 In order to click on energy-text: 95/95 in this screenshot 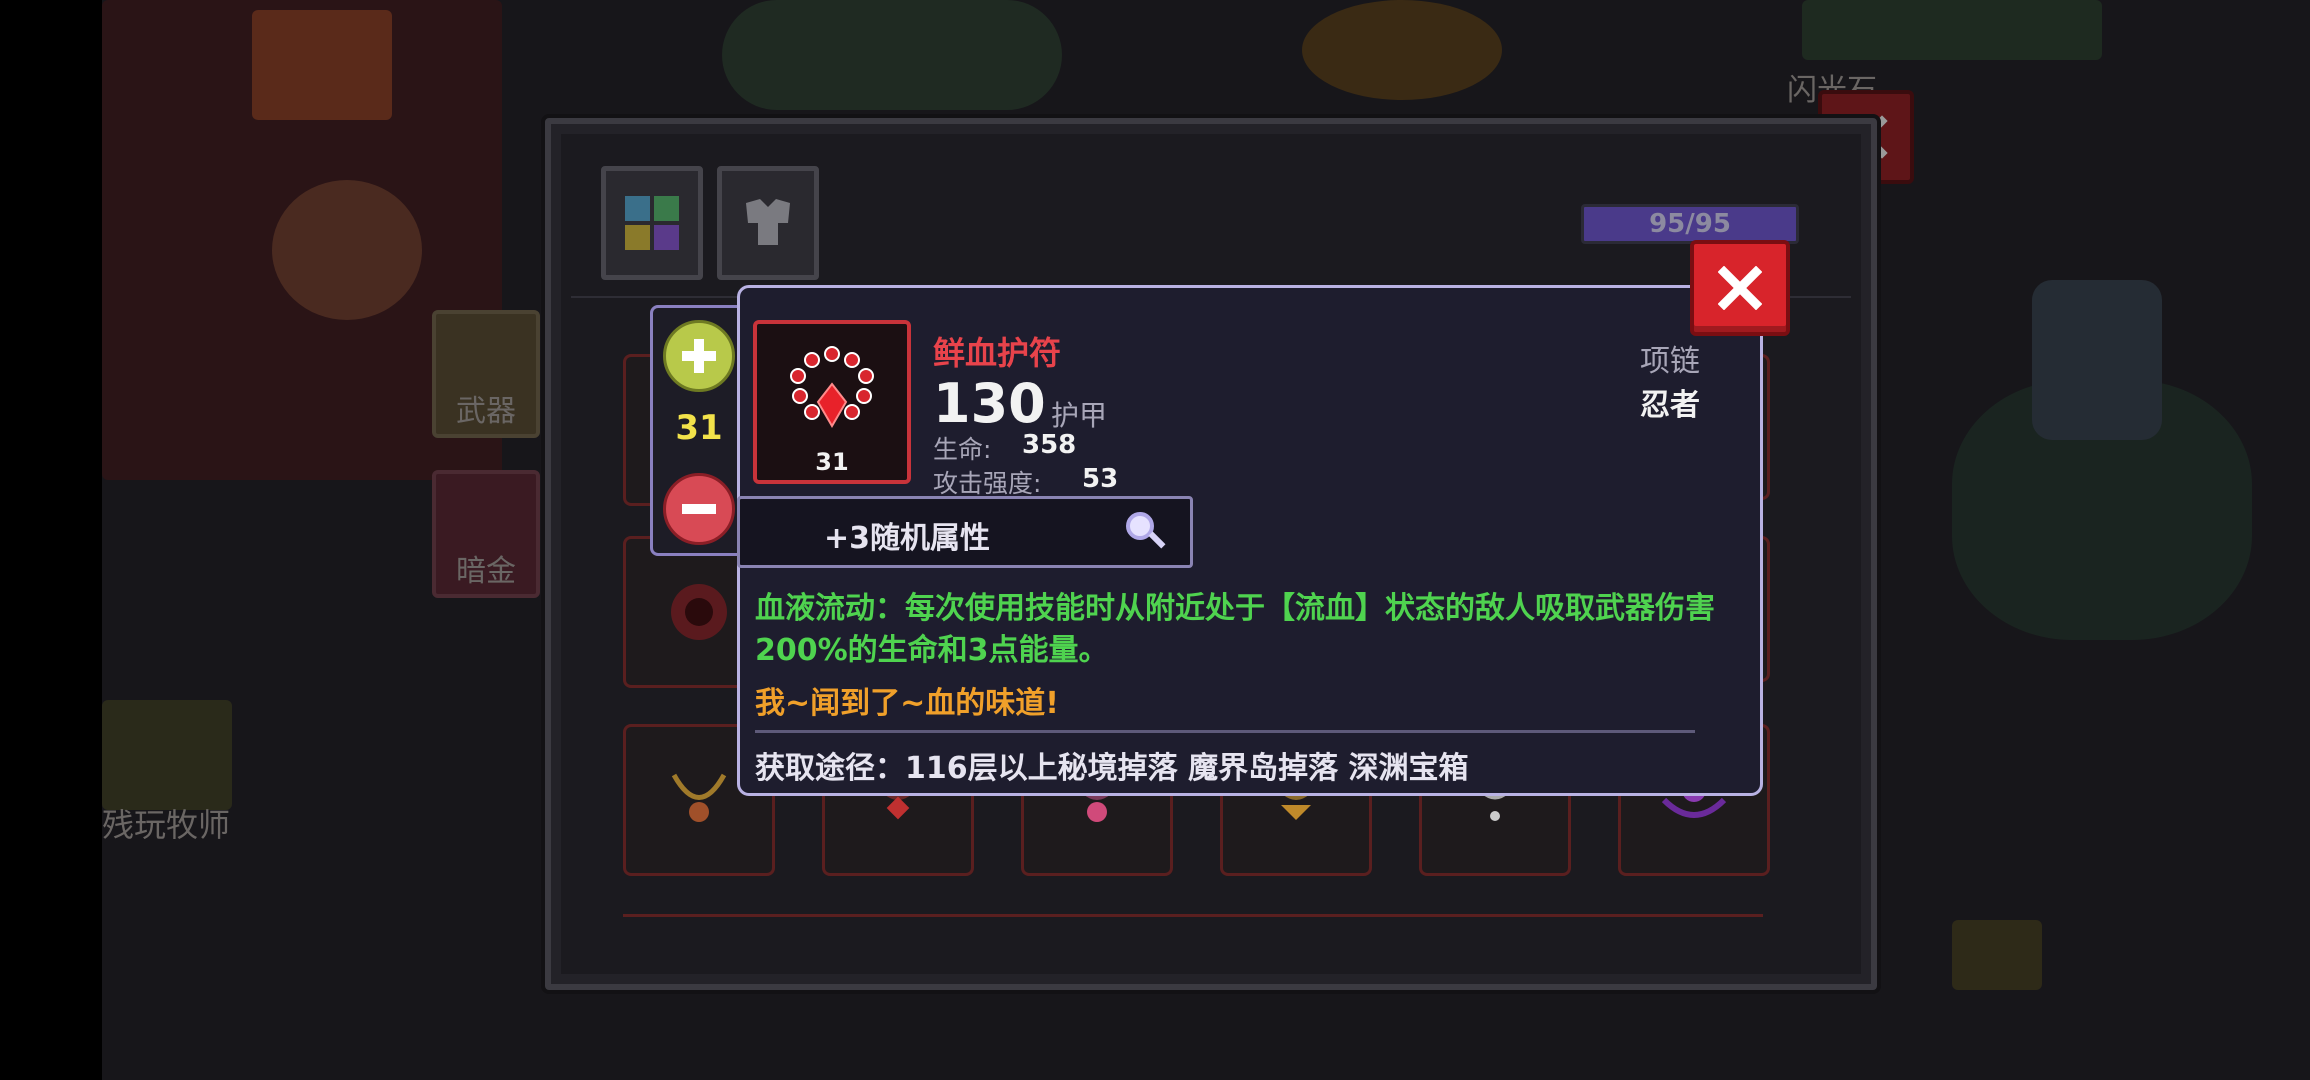, I will do `click(1690, 224)`.